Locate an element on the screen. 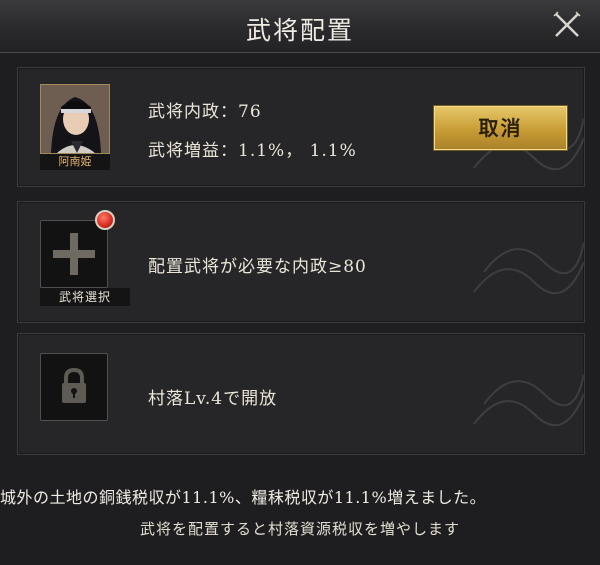 Image resolution: width=600 pixels, height=565 pixels. close-button is located at coordinates (567, 25).